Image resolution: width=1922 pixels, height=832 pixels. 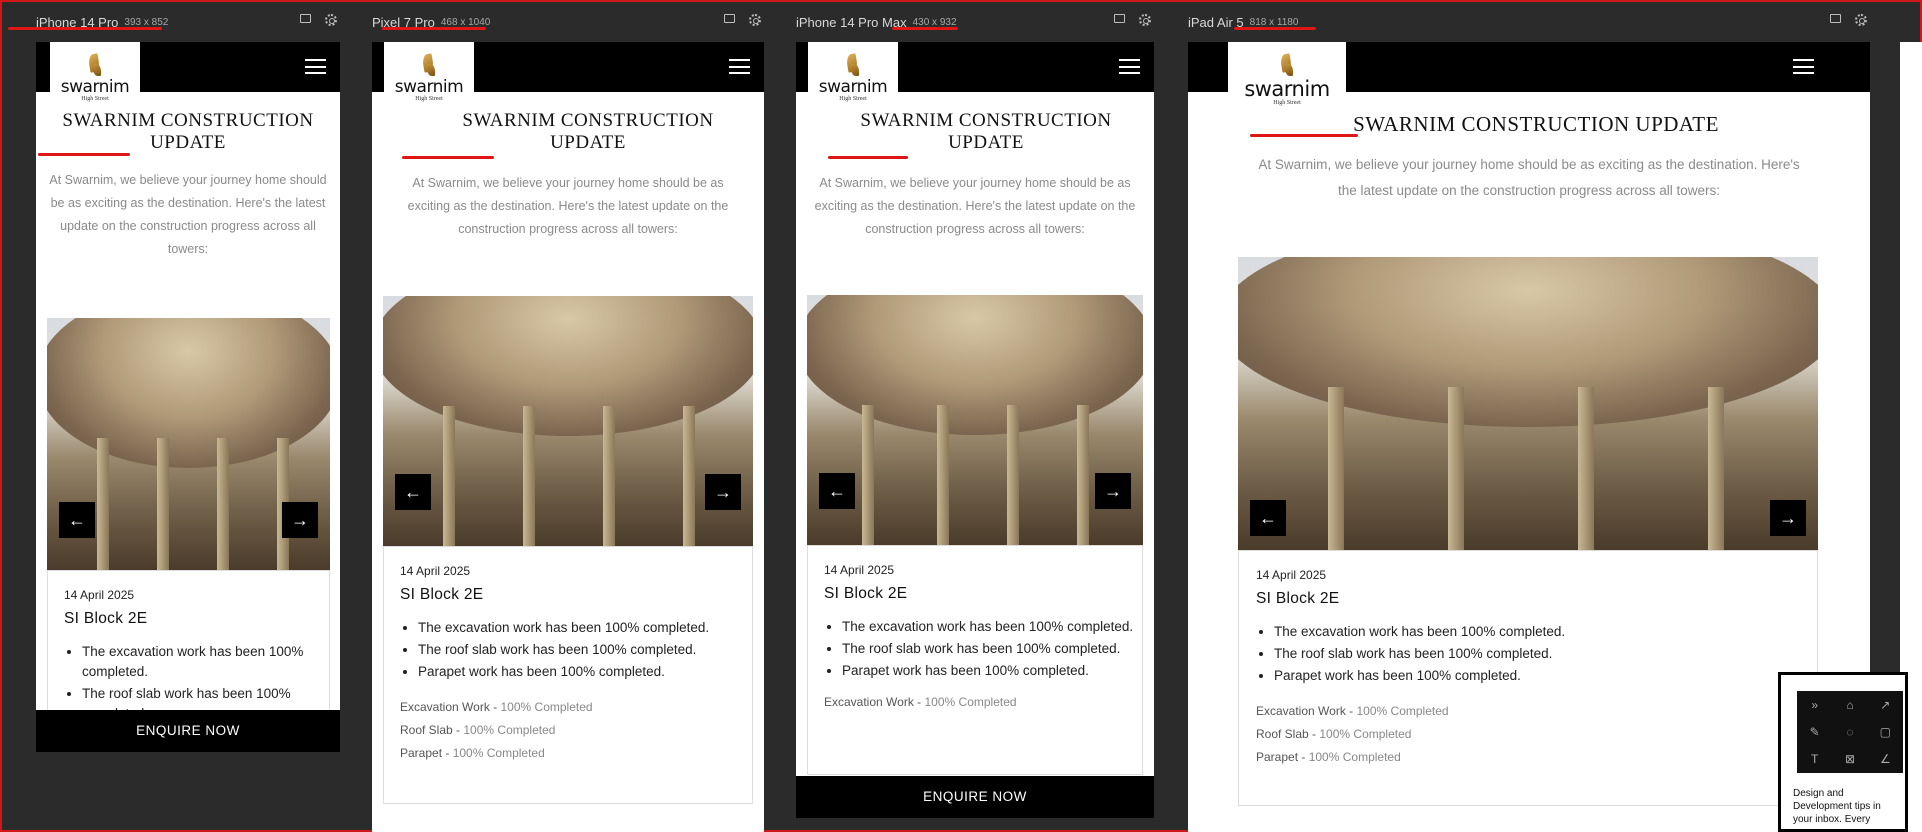 What do you see at coordinates (851, 22) in the screenshot?
I see `device-name: iPhone 14 Pro Max` at bounding box center [851, 22].